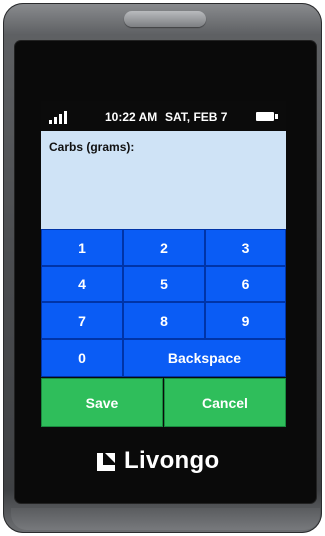 The image size is (325, 536). I want to click on key-3: 3, so click(245, 247).